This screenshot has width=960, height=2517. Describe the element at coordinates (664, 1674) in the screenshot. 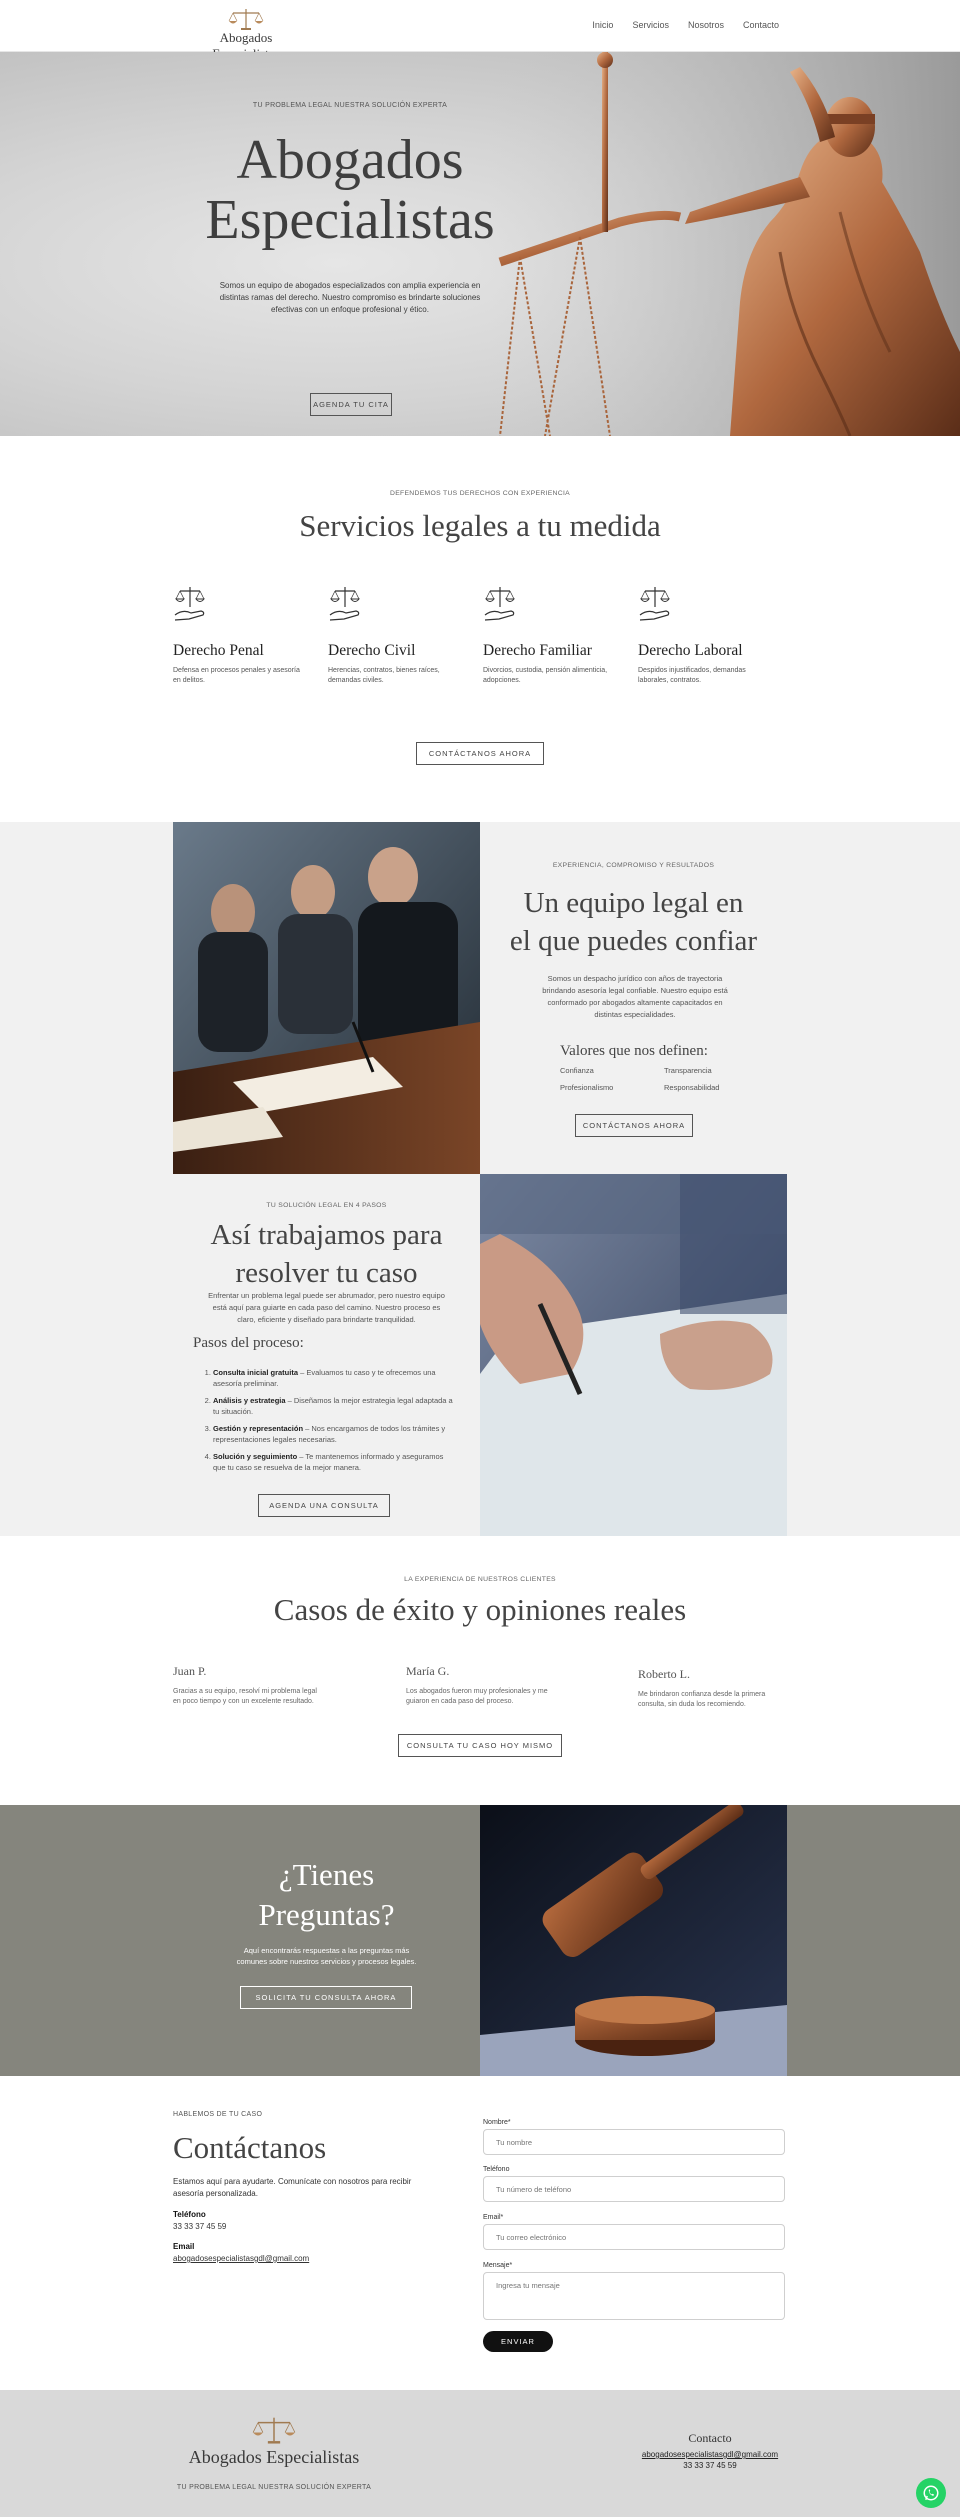

I see `testimonial-name: Roberto L.` at that location.